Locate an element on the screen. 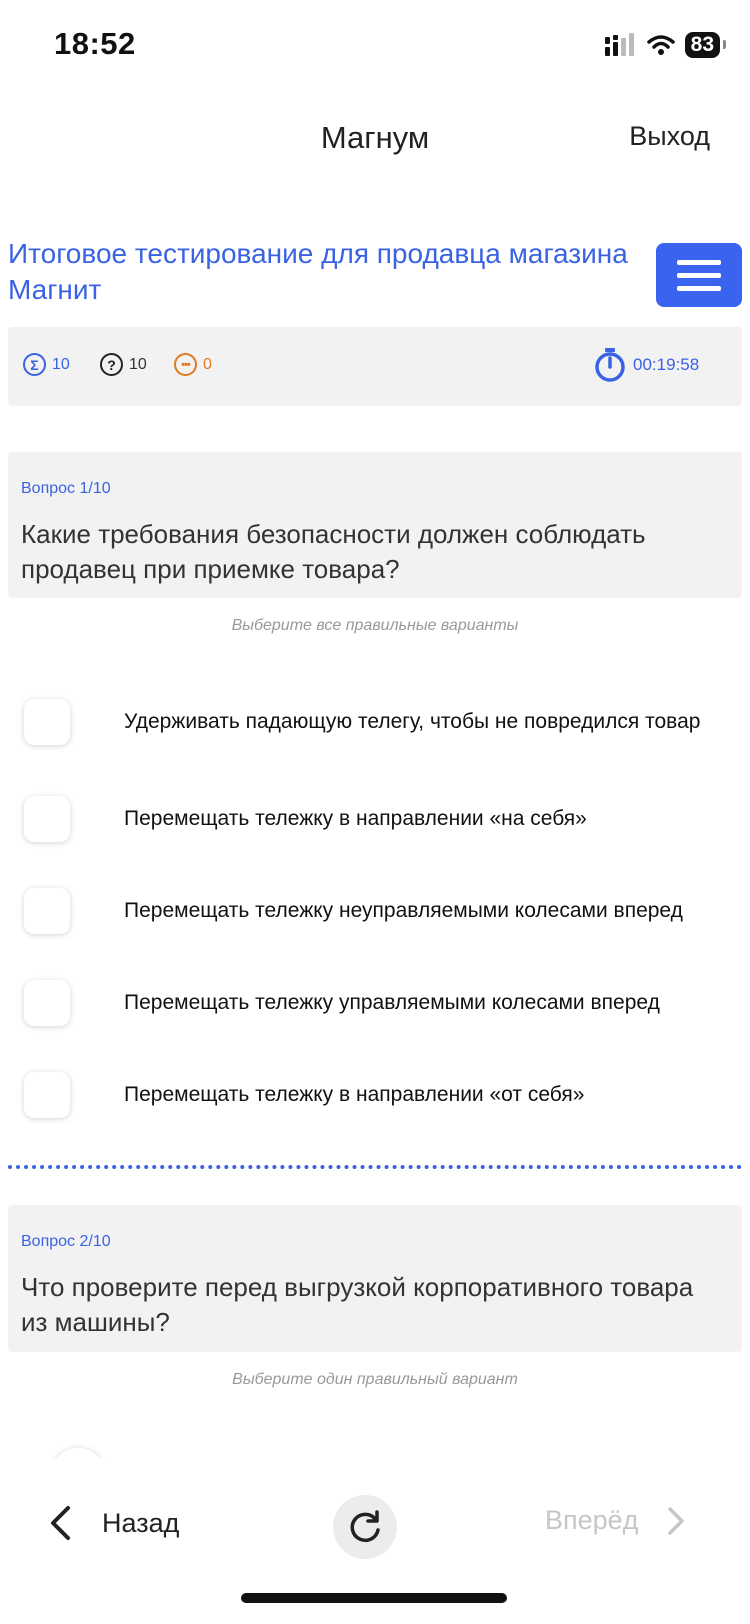  sum-icon: Σ is located at coordinates (34, 364).